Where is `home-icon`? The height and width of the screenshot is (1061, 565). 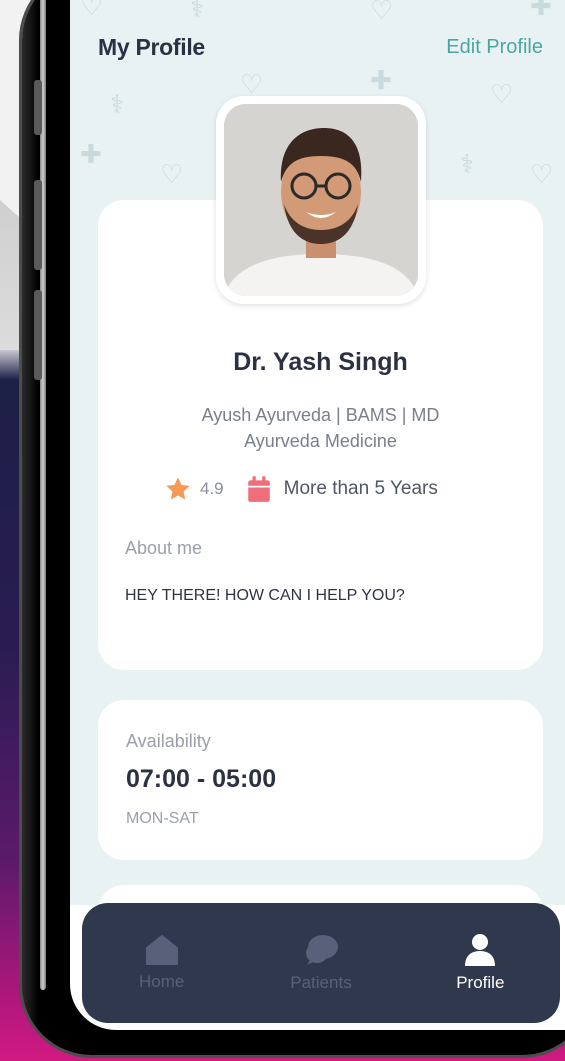 home-icon is located at coordinates (161, 950).